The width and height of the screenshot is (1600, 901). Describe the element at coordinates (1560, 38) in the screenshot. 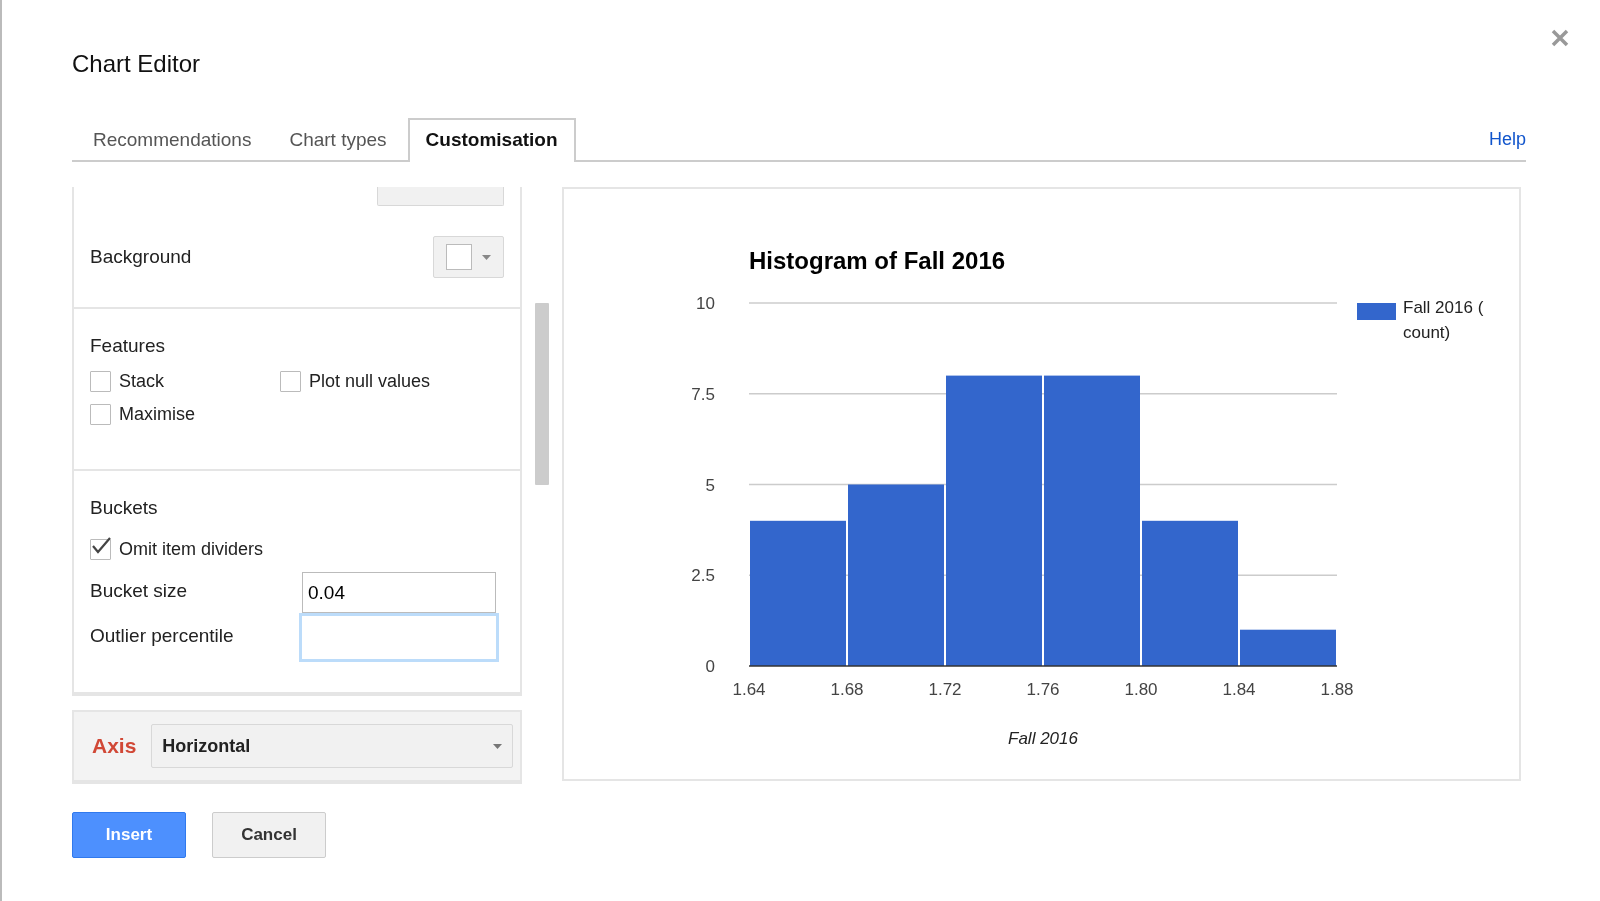

I see `close-icon` at that location.